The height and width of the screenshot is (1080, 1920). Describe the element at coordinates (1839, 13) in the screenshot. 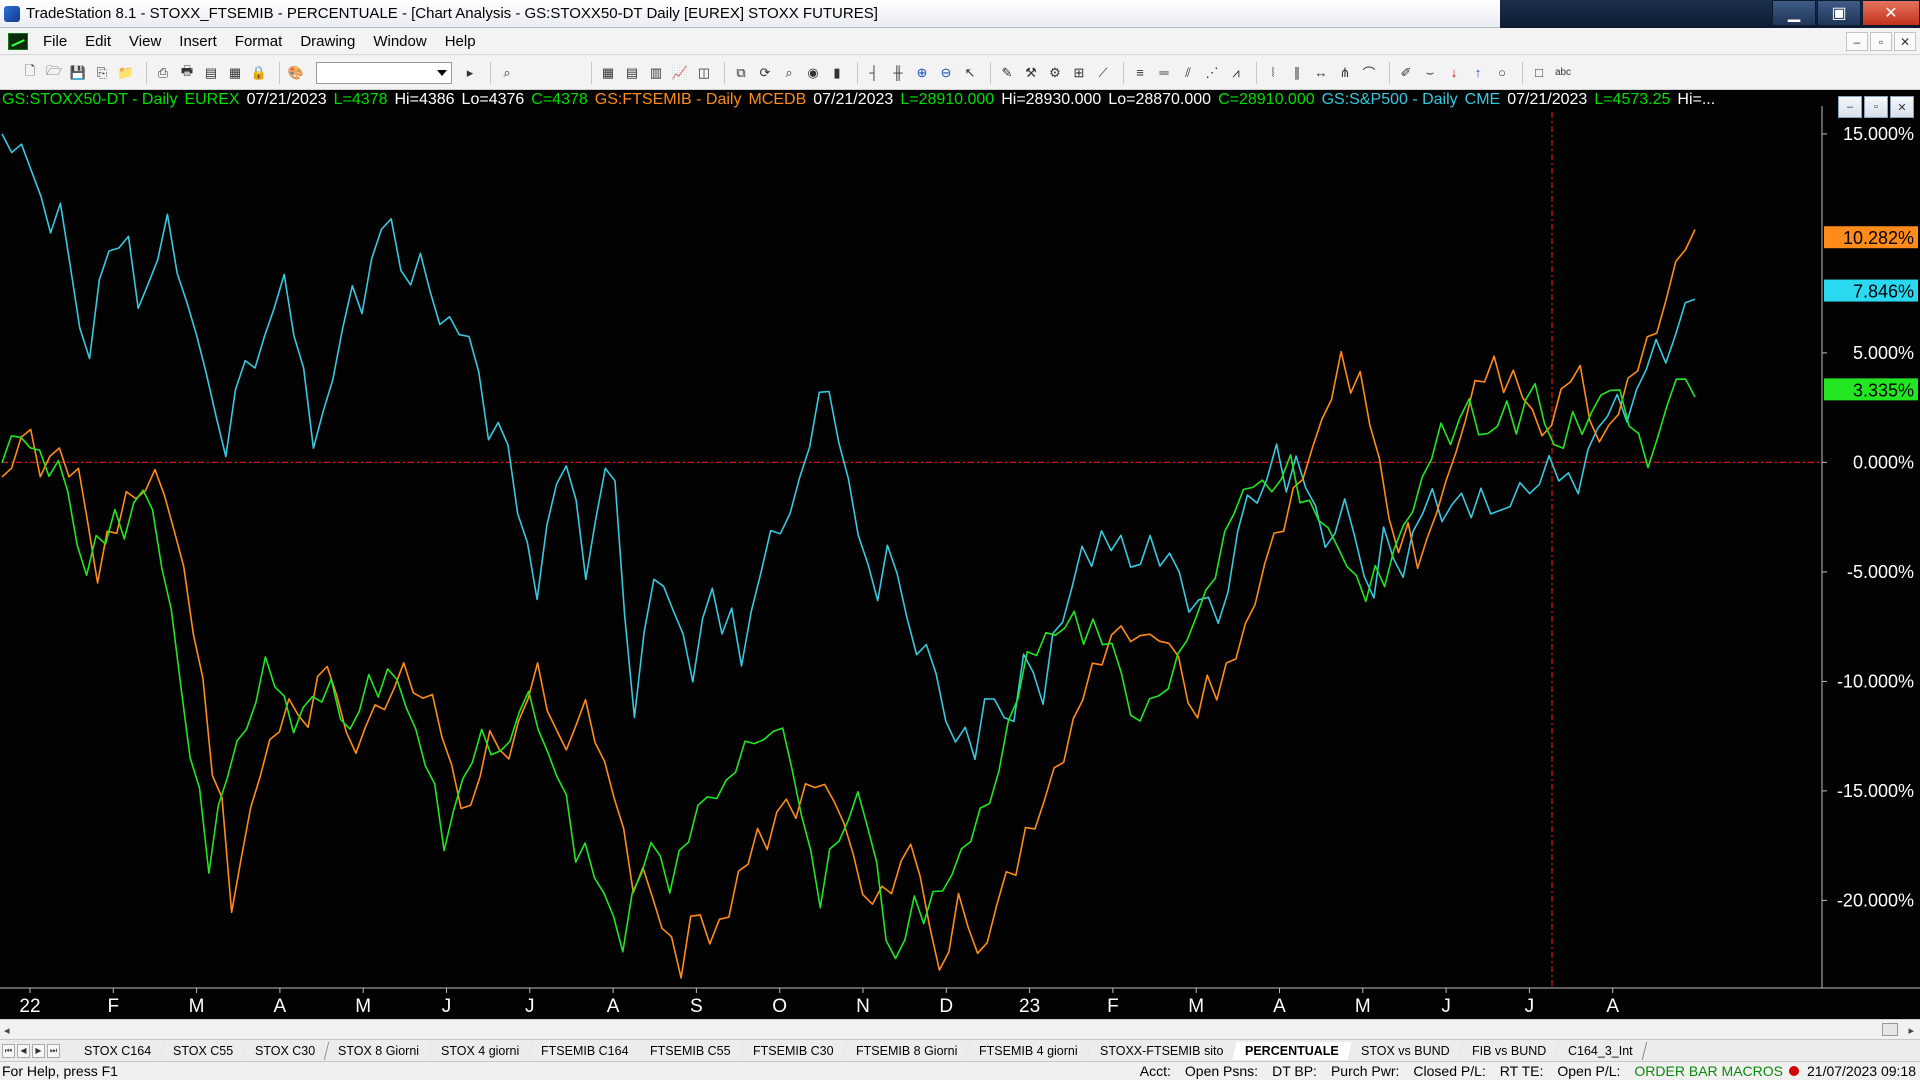

I see `maximize-button: ▣` at that location.